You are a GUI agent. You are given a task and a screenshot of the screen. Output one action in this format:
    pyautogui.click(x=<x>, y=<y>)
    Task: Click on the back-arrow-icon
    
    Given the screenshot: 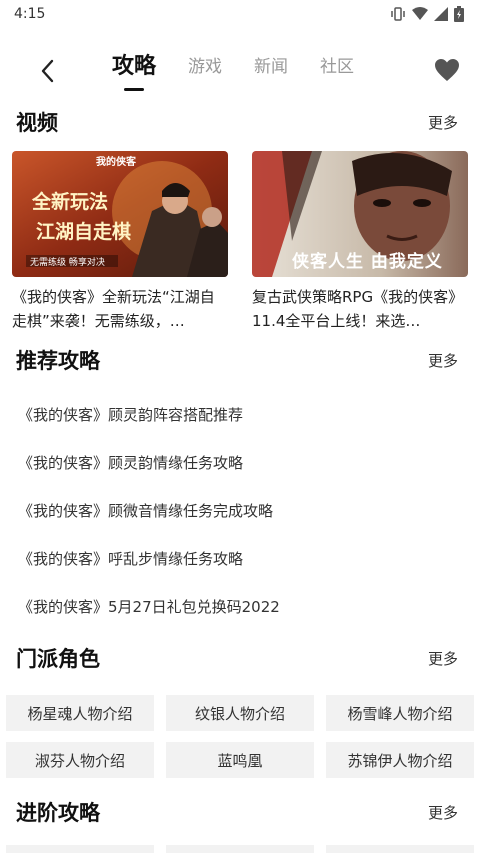 What is the action you would take?
    pyautogui.click(x=47, y=71)
    